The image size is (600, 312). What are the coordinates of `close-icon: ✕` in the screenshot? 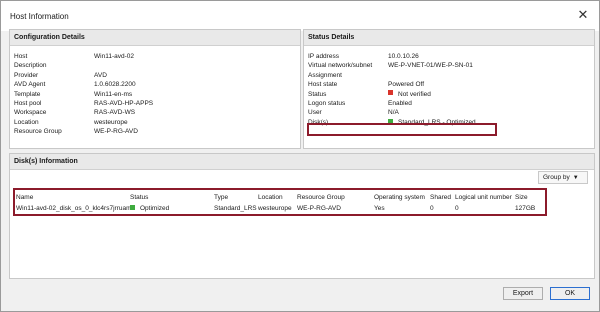 It's located at (583, 15).